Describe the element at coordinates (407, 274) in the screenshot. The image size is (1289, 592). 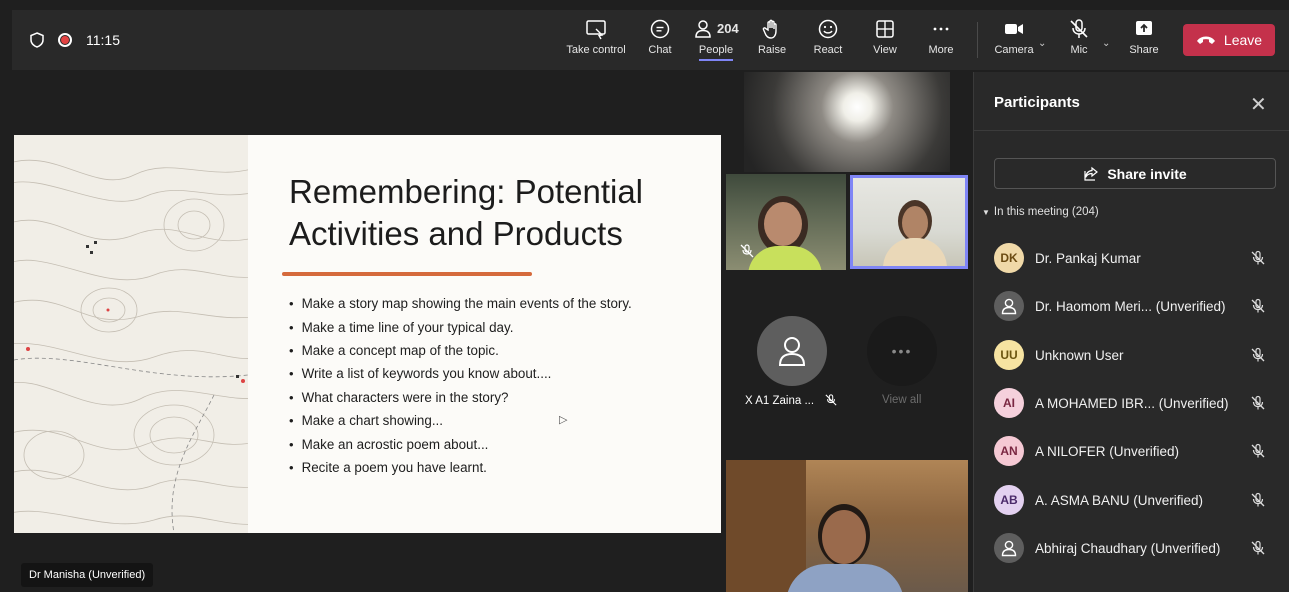
I see `slide-title-underline` at that location.